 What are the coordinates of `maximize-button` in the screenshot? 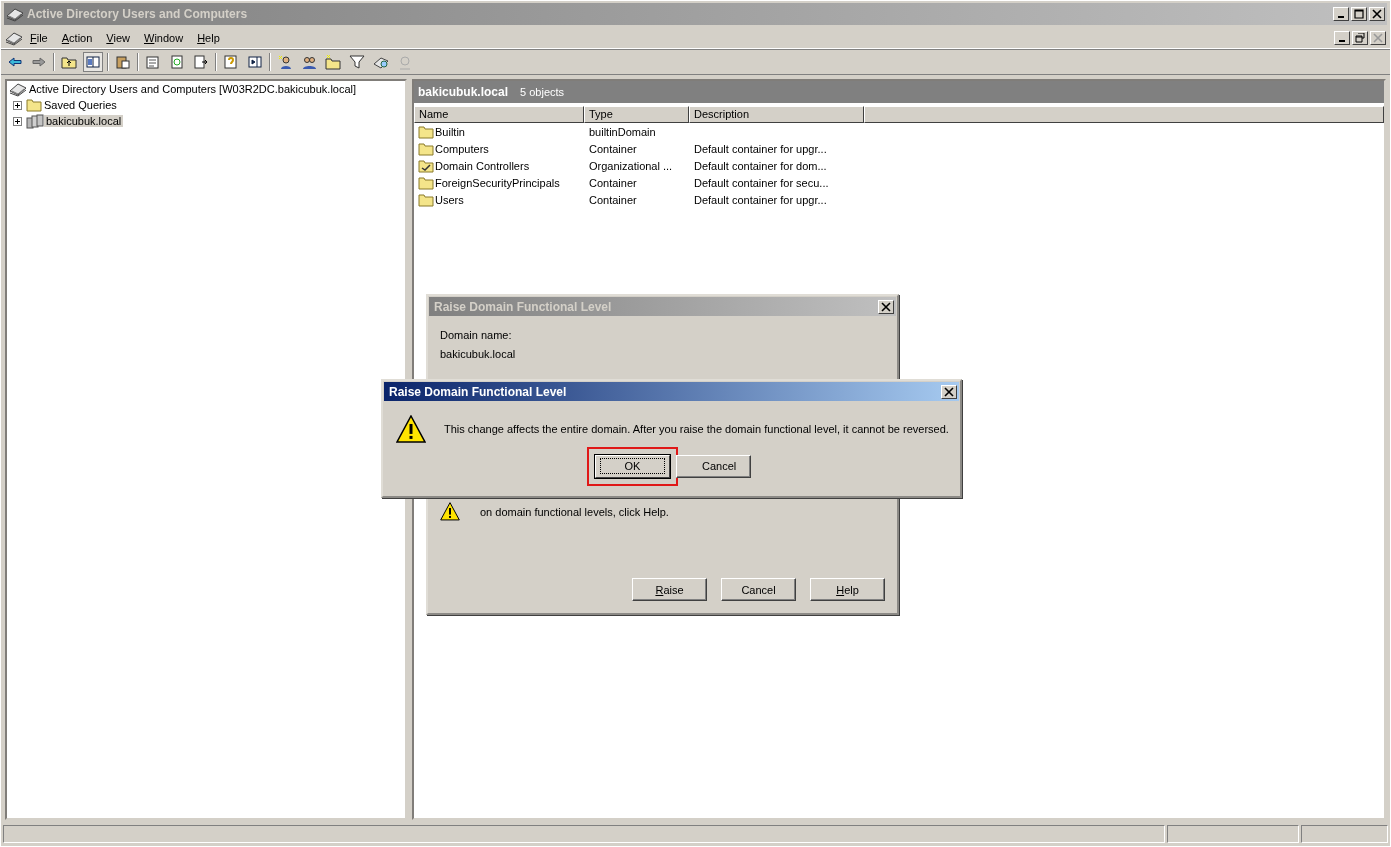 It's located at (1359, 14).